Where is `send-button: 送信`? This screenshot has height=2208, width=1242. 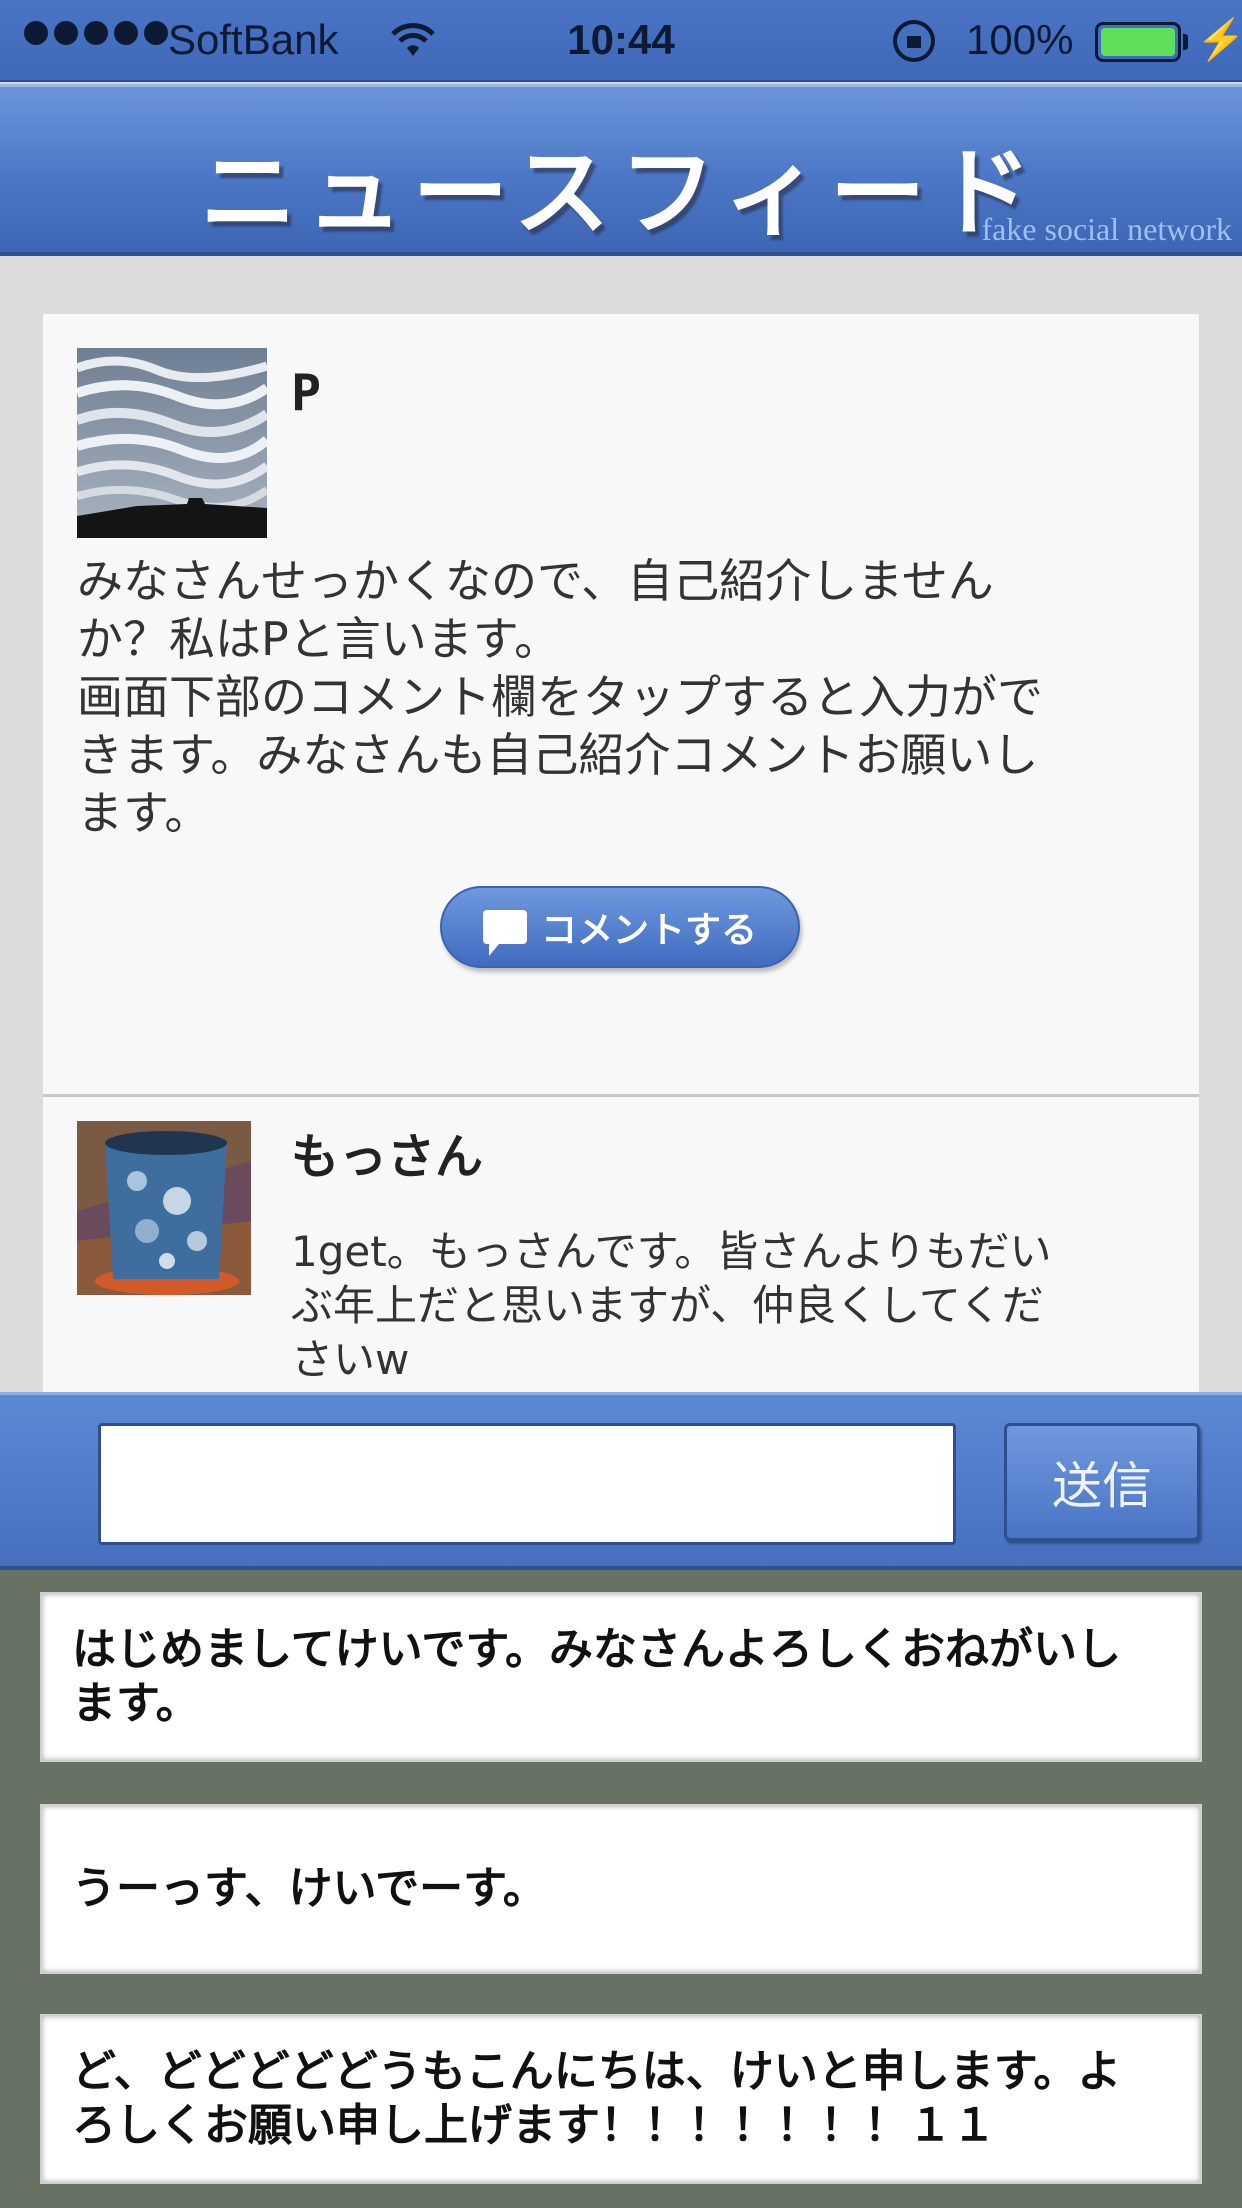
send-button: 送信 is located at coordinates (1102, 1482).